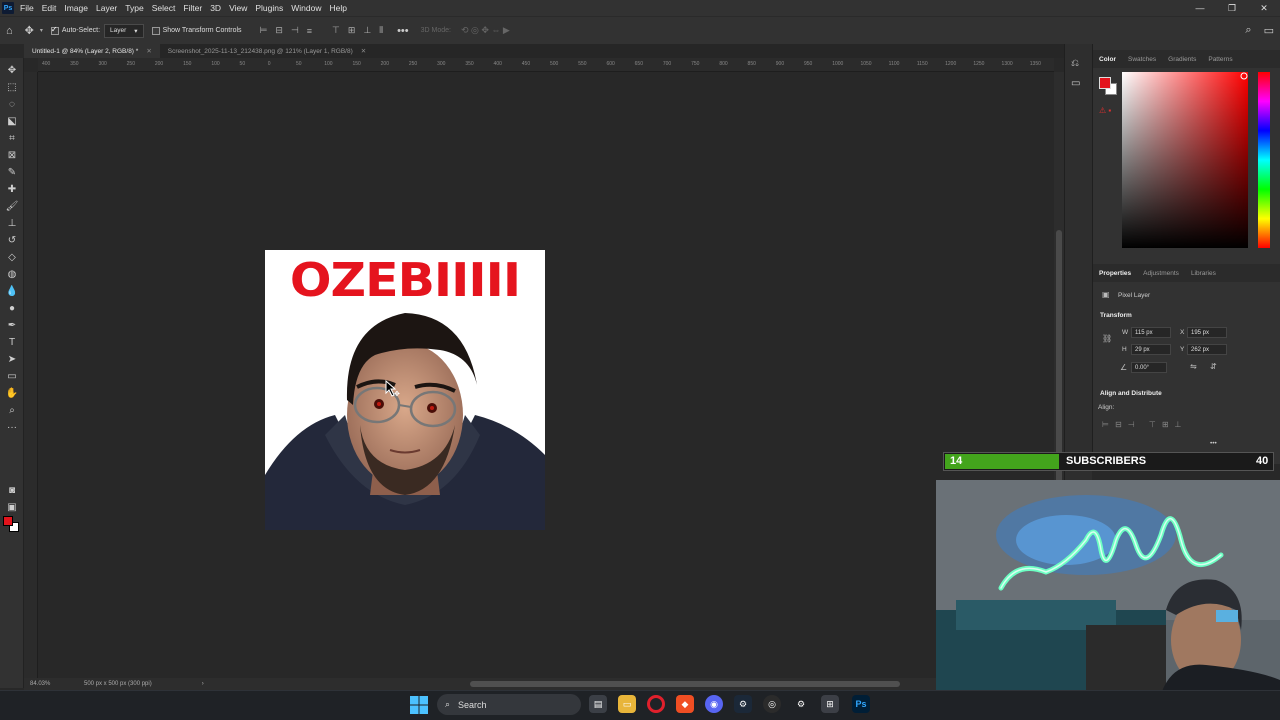 The image size is (1280, 720). Describe the element at coordinates (1264, 160) in the screenshot. I see `hue-slider` at that location.